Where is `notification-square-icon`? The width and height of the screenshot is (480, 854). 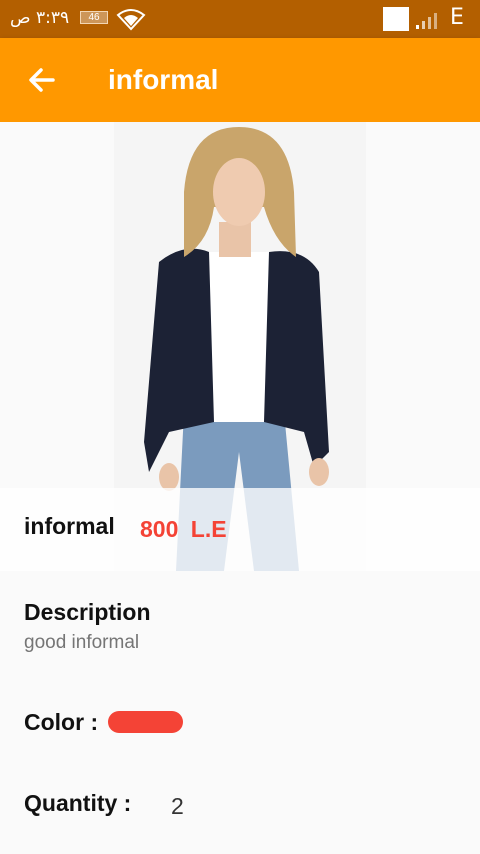
notification-square-icon is located at coordinates (396, 19).